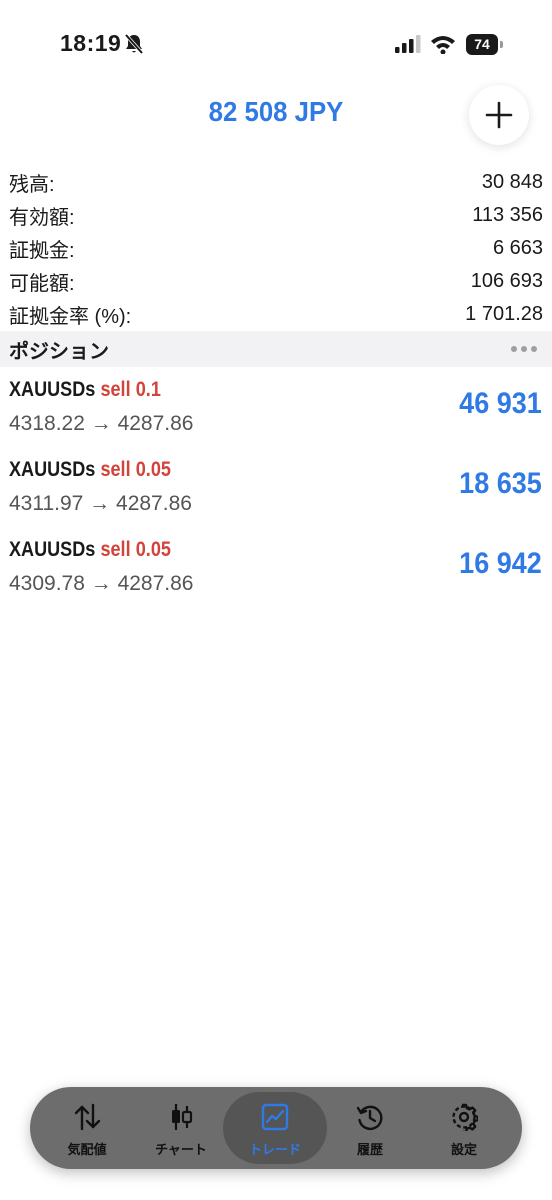  Describe the element at coordinates (276, 111) in the screenshot. I see `page-title: 82 508 JPY` at that location.